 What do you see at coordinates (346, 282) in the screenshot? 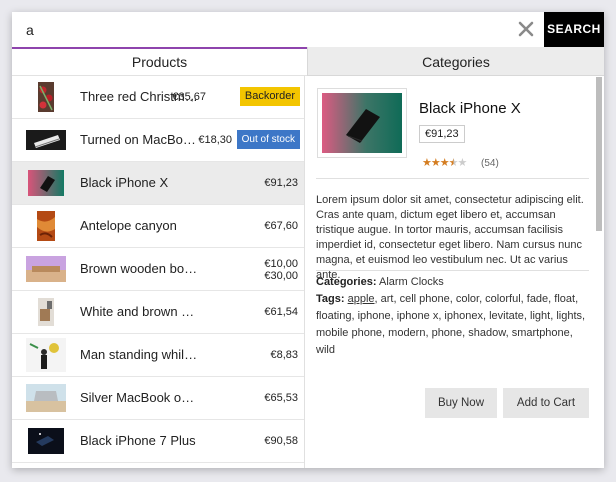
I see `categories-label: Categories:` at bounding box center [346, 282].